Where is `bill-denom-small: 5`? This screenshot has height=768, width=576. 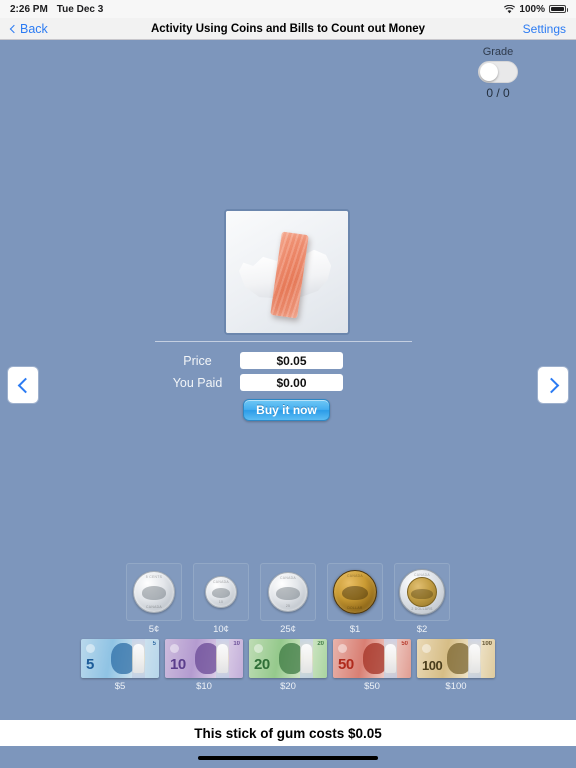
bill-denom-small: 5 is located at coordinates (154, 644).